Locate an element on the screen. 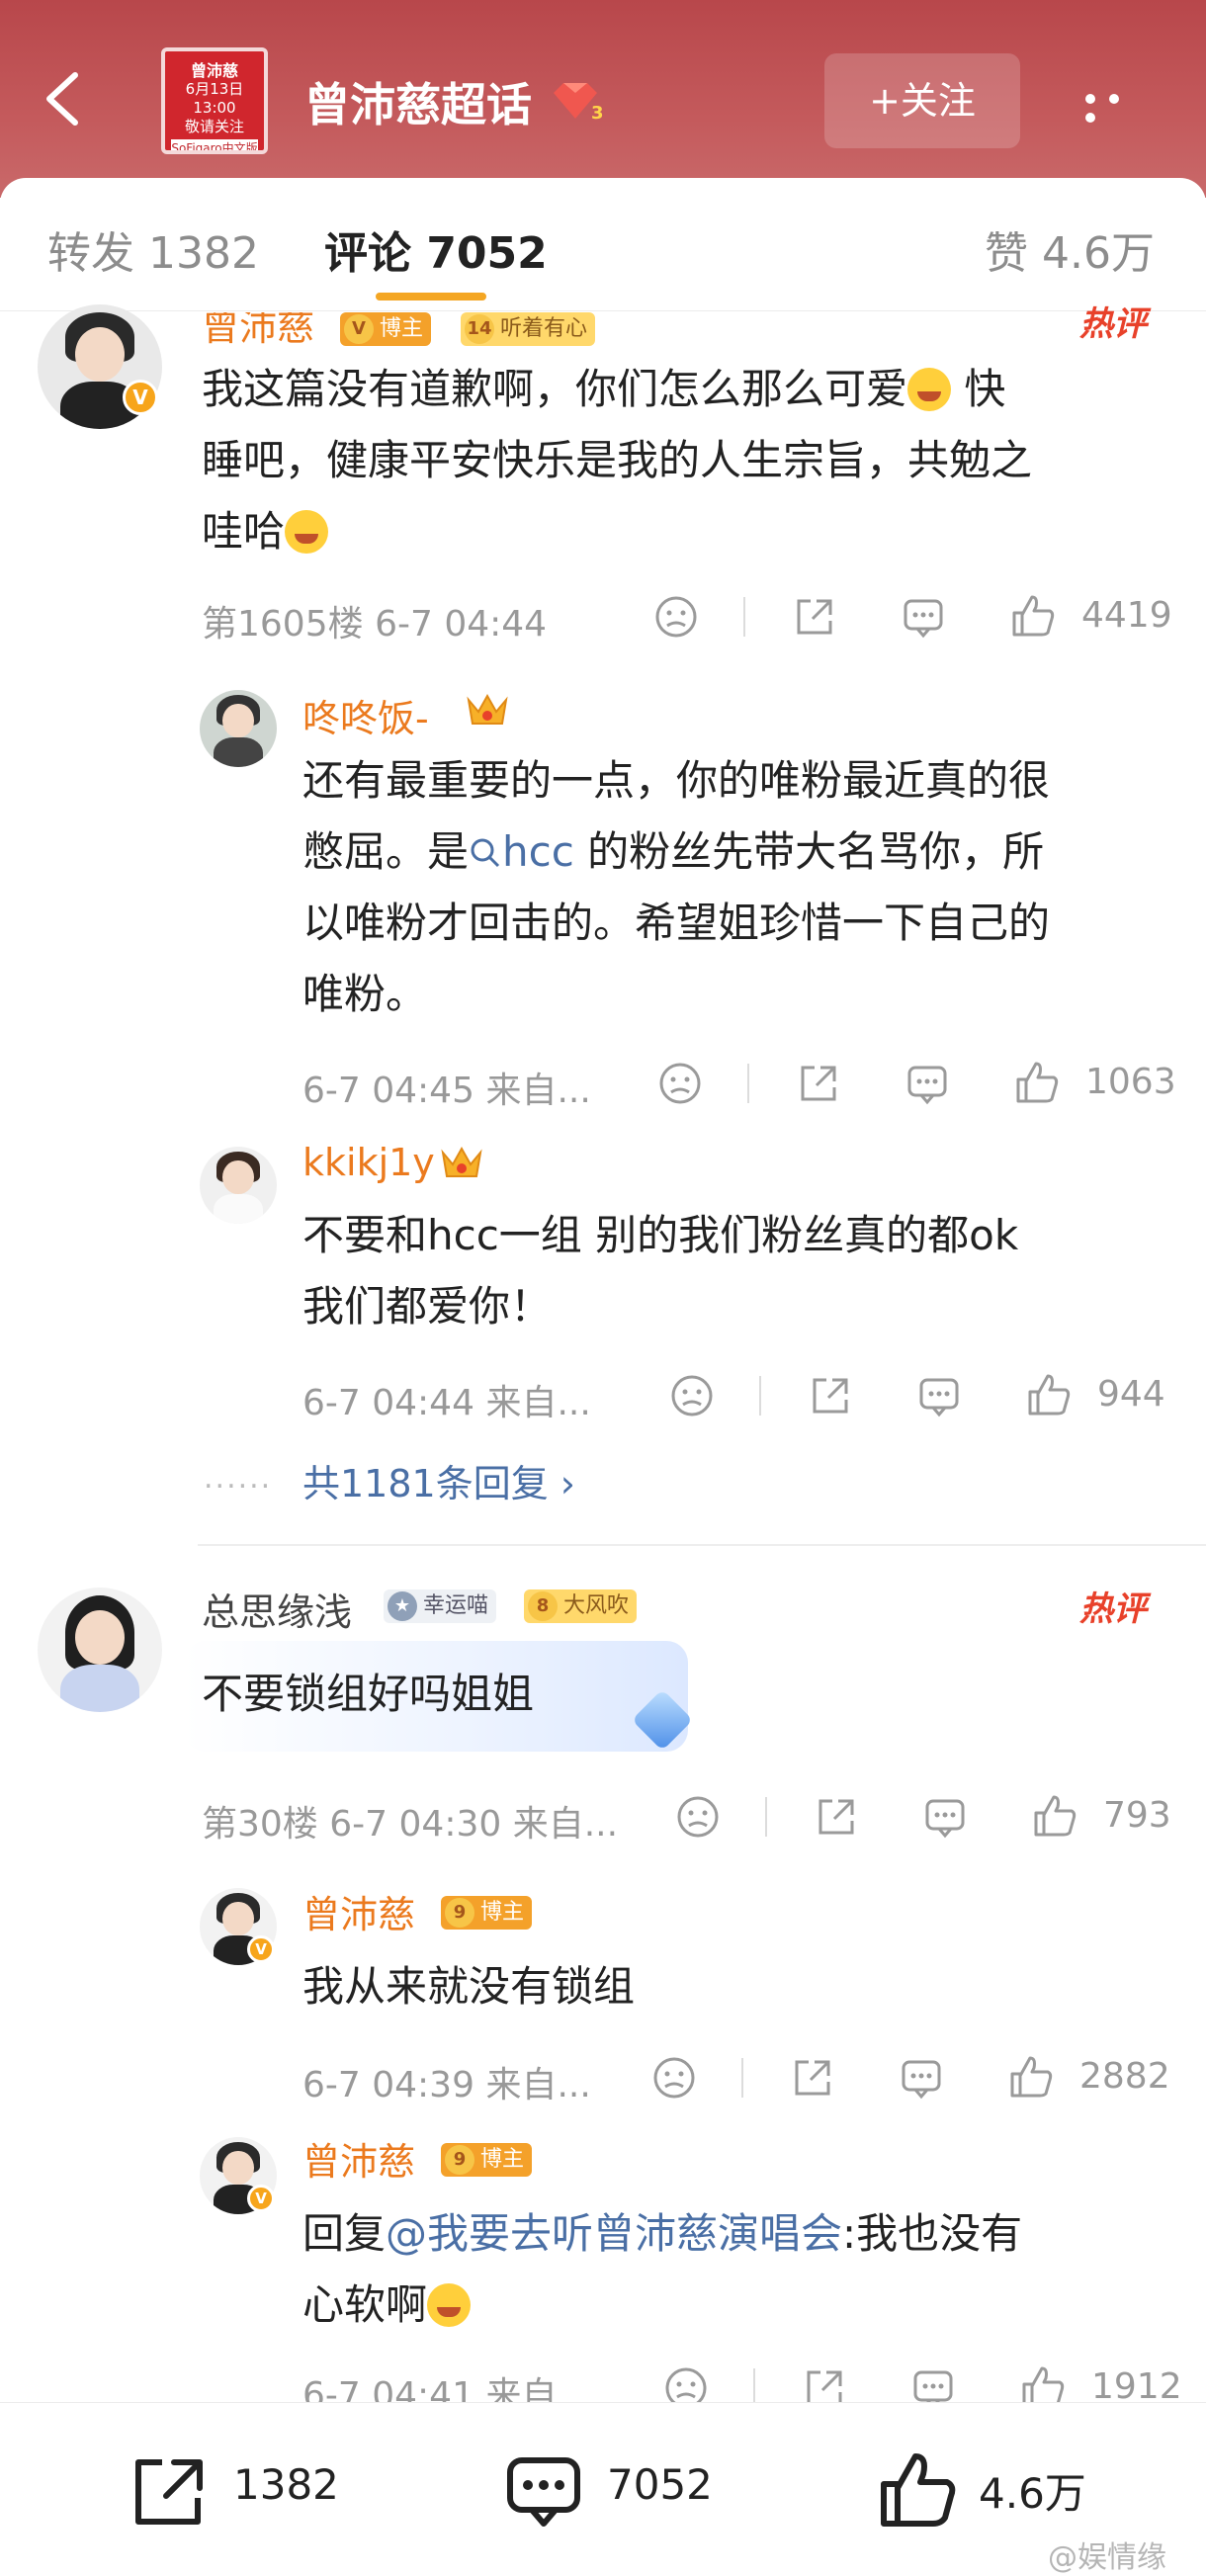 This screenshot has width=1206, height=2576. tab-like: 赞 4.6万 is located at coordinates (1070, 249).